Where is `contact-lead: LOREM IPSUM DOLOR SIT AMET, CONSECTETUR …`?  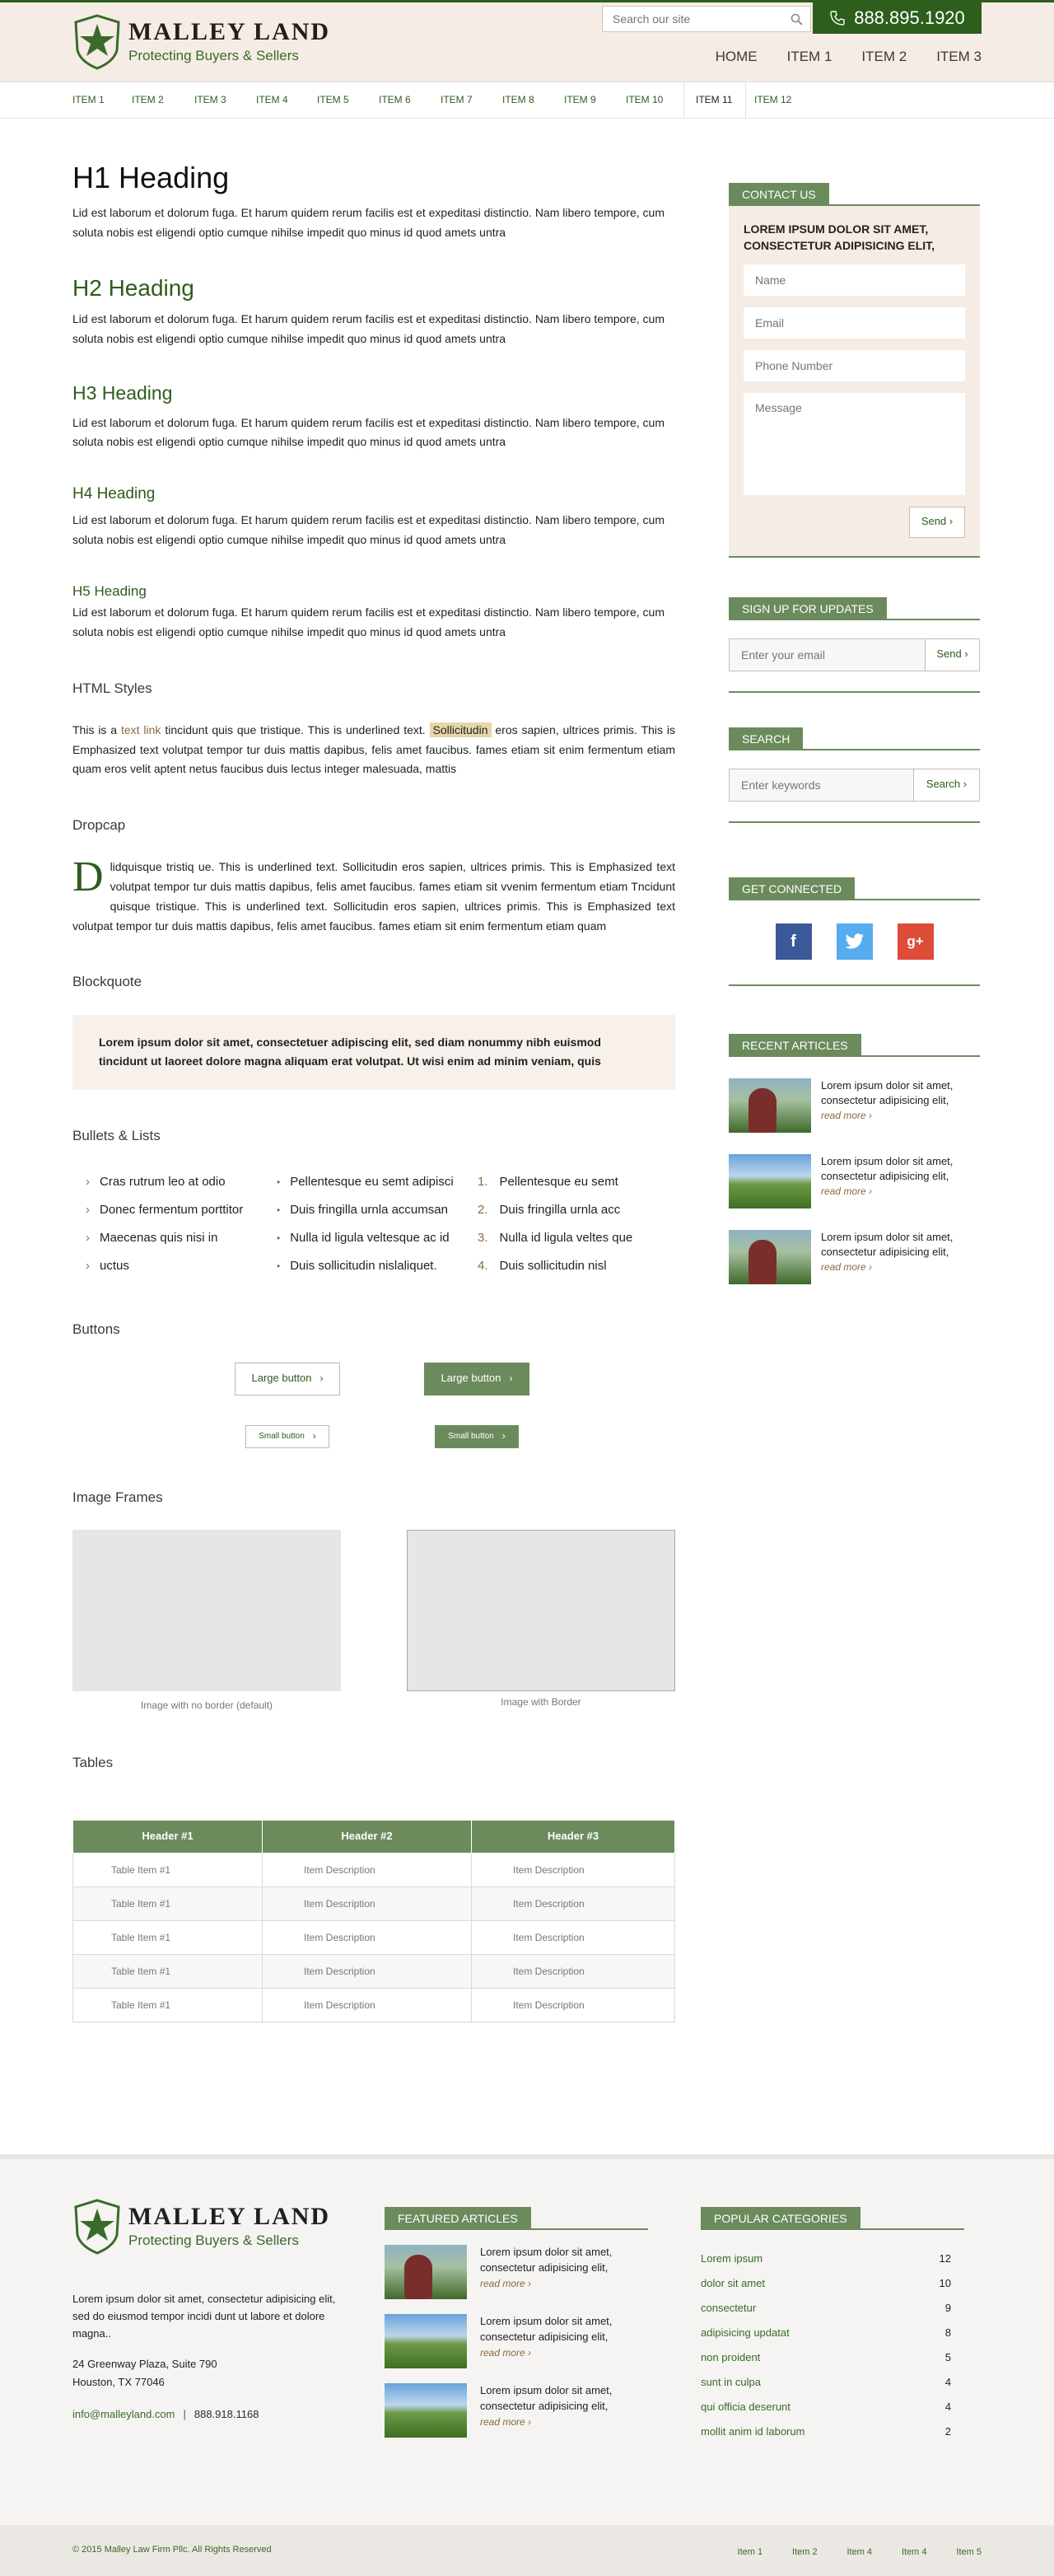
contact-lead: LOREM IPSUM DOLOR SIT AMET, CONSECTETUR … is located at coordinates (839, 237).